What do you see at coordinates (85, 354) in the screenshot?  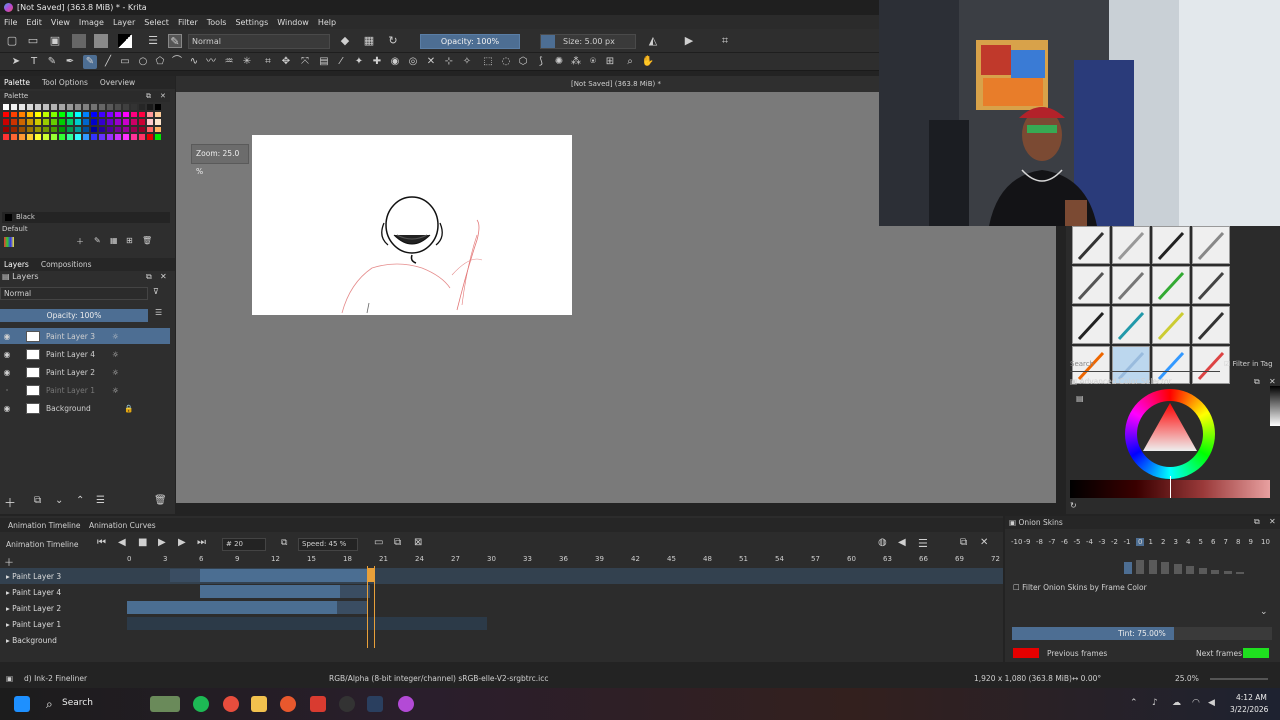 I see `layer-row: ◉ Paint Layer 4 ☼` at bounding box center [85, 354].